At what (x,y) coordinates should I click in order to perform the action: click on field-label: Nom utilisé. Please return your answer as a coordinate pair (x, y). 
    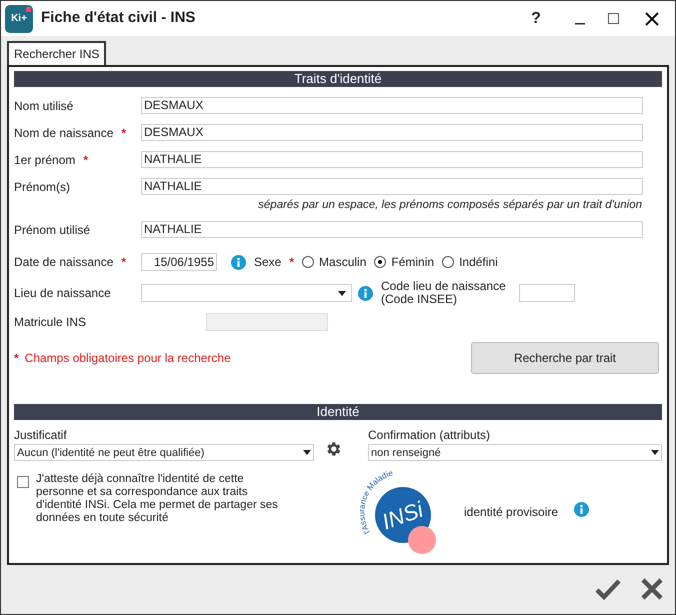
    Looking at the image, I should click on (44, 106).